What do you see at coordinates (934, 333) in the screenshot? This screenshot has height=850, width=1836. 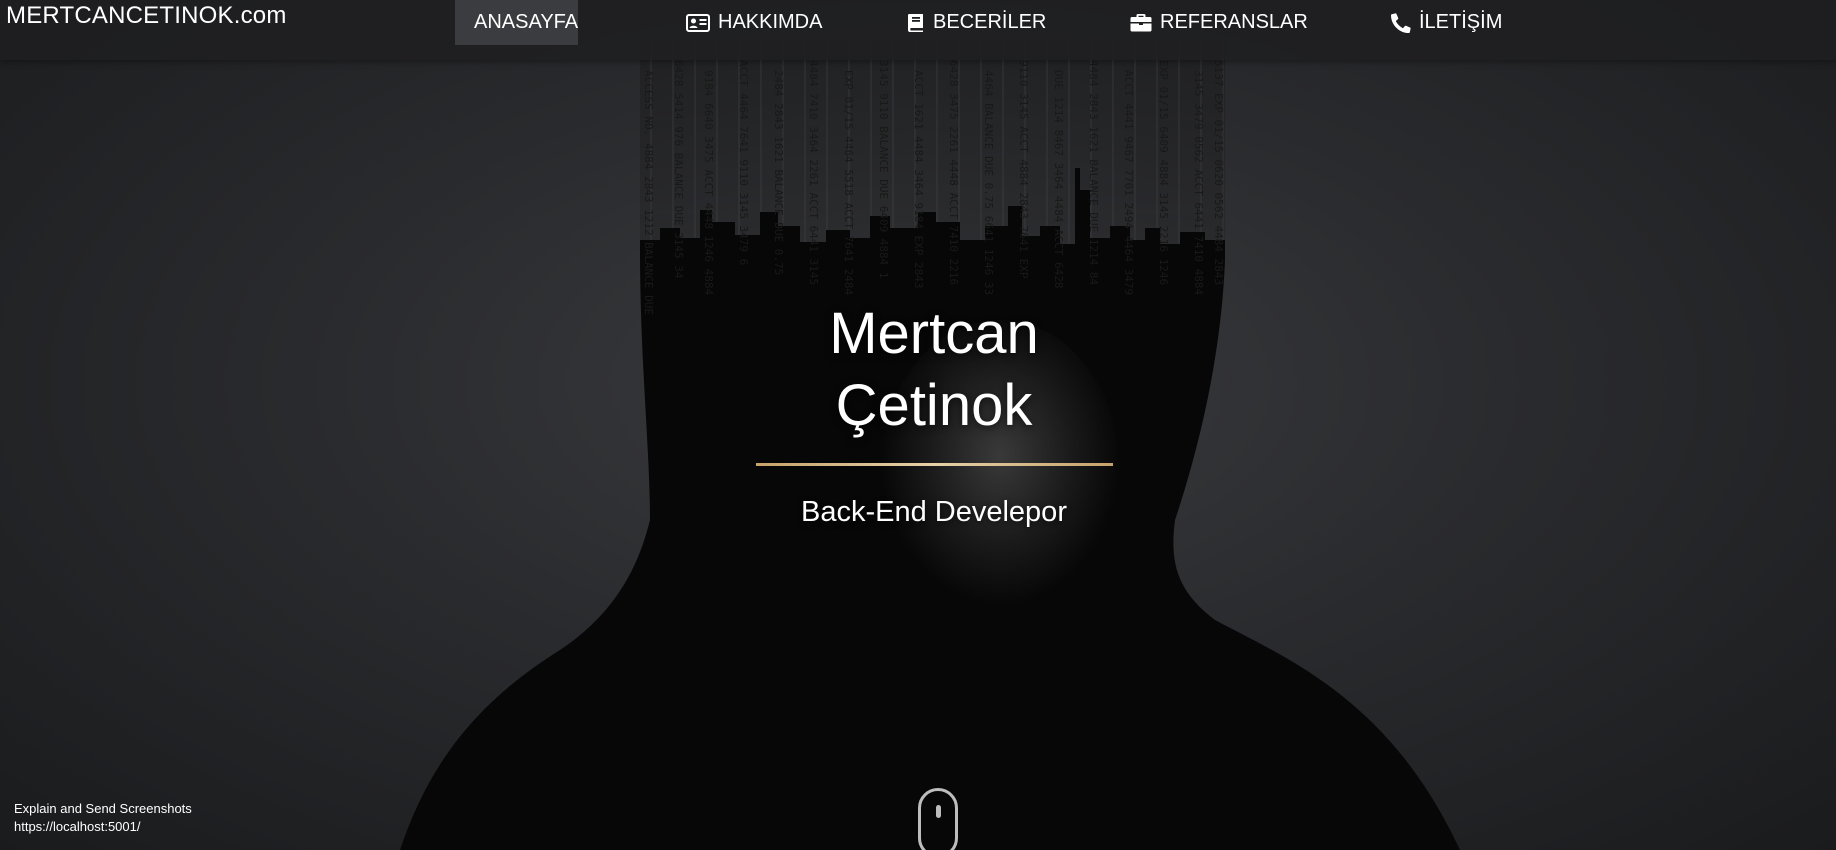 I see `hero-first-name: Mertcan` at bounding box center [934, 333].